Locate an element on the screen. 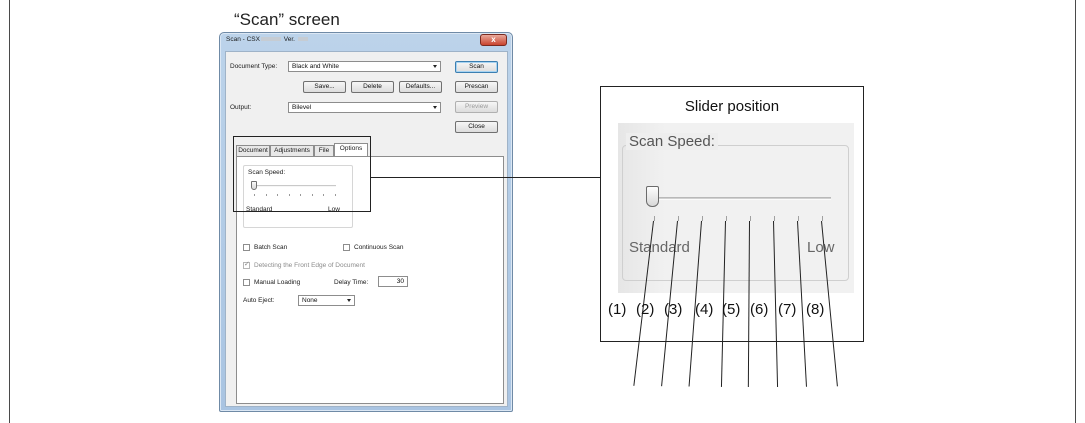 Image resolution: width=1085 pixels, height=423 pixels. position-label-4: (4) is located at coordinates (704, 309).